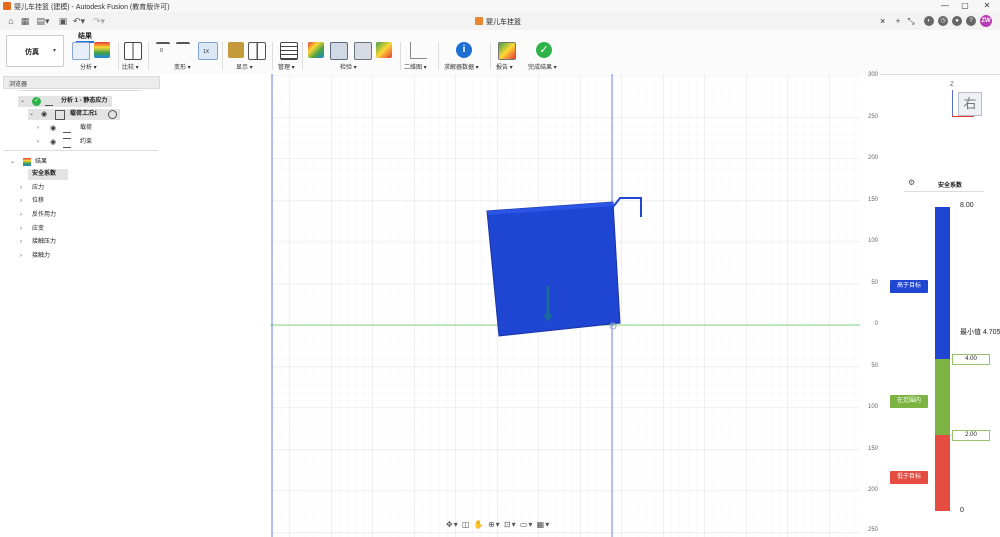 The image size is (1000, 537). Describe the element at coordinates (65, 101) in the screenshot. I see `tree-item-study: ⌄ ✓ 分析 1 - 静态应力` at that location.